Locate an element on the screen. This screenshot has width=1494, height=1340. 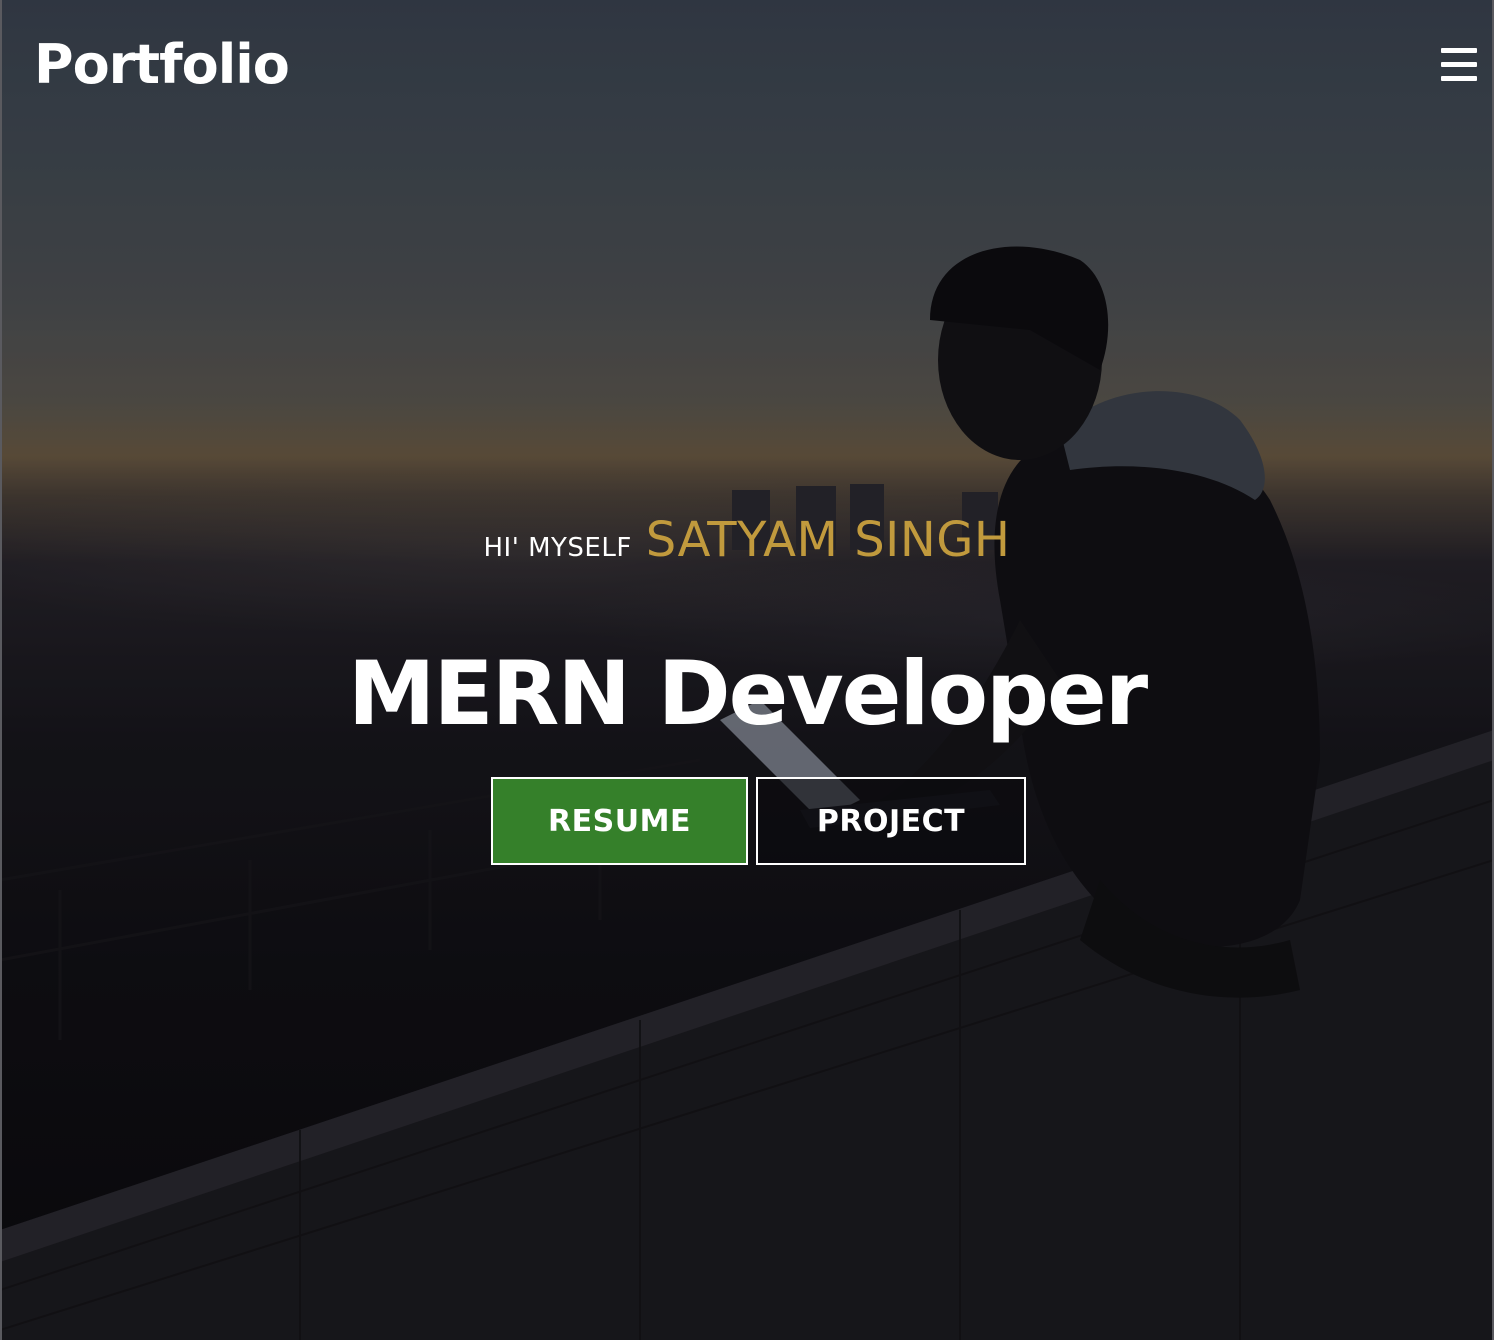
role-title: MERN Developer is located at coordinates (747, 693).